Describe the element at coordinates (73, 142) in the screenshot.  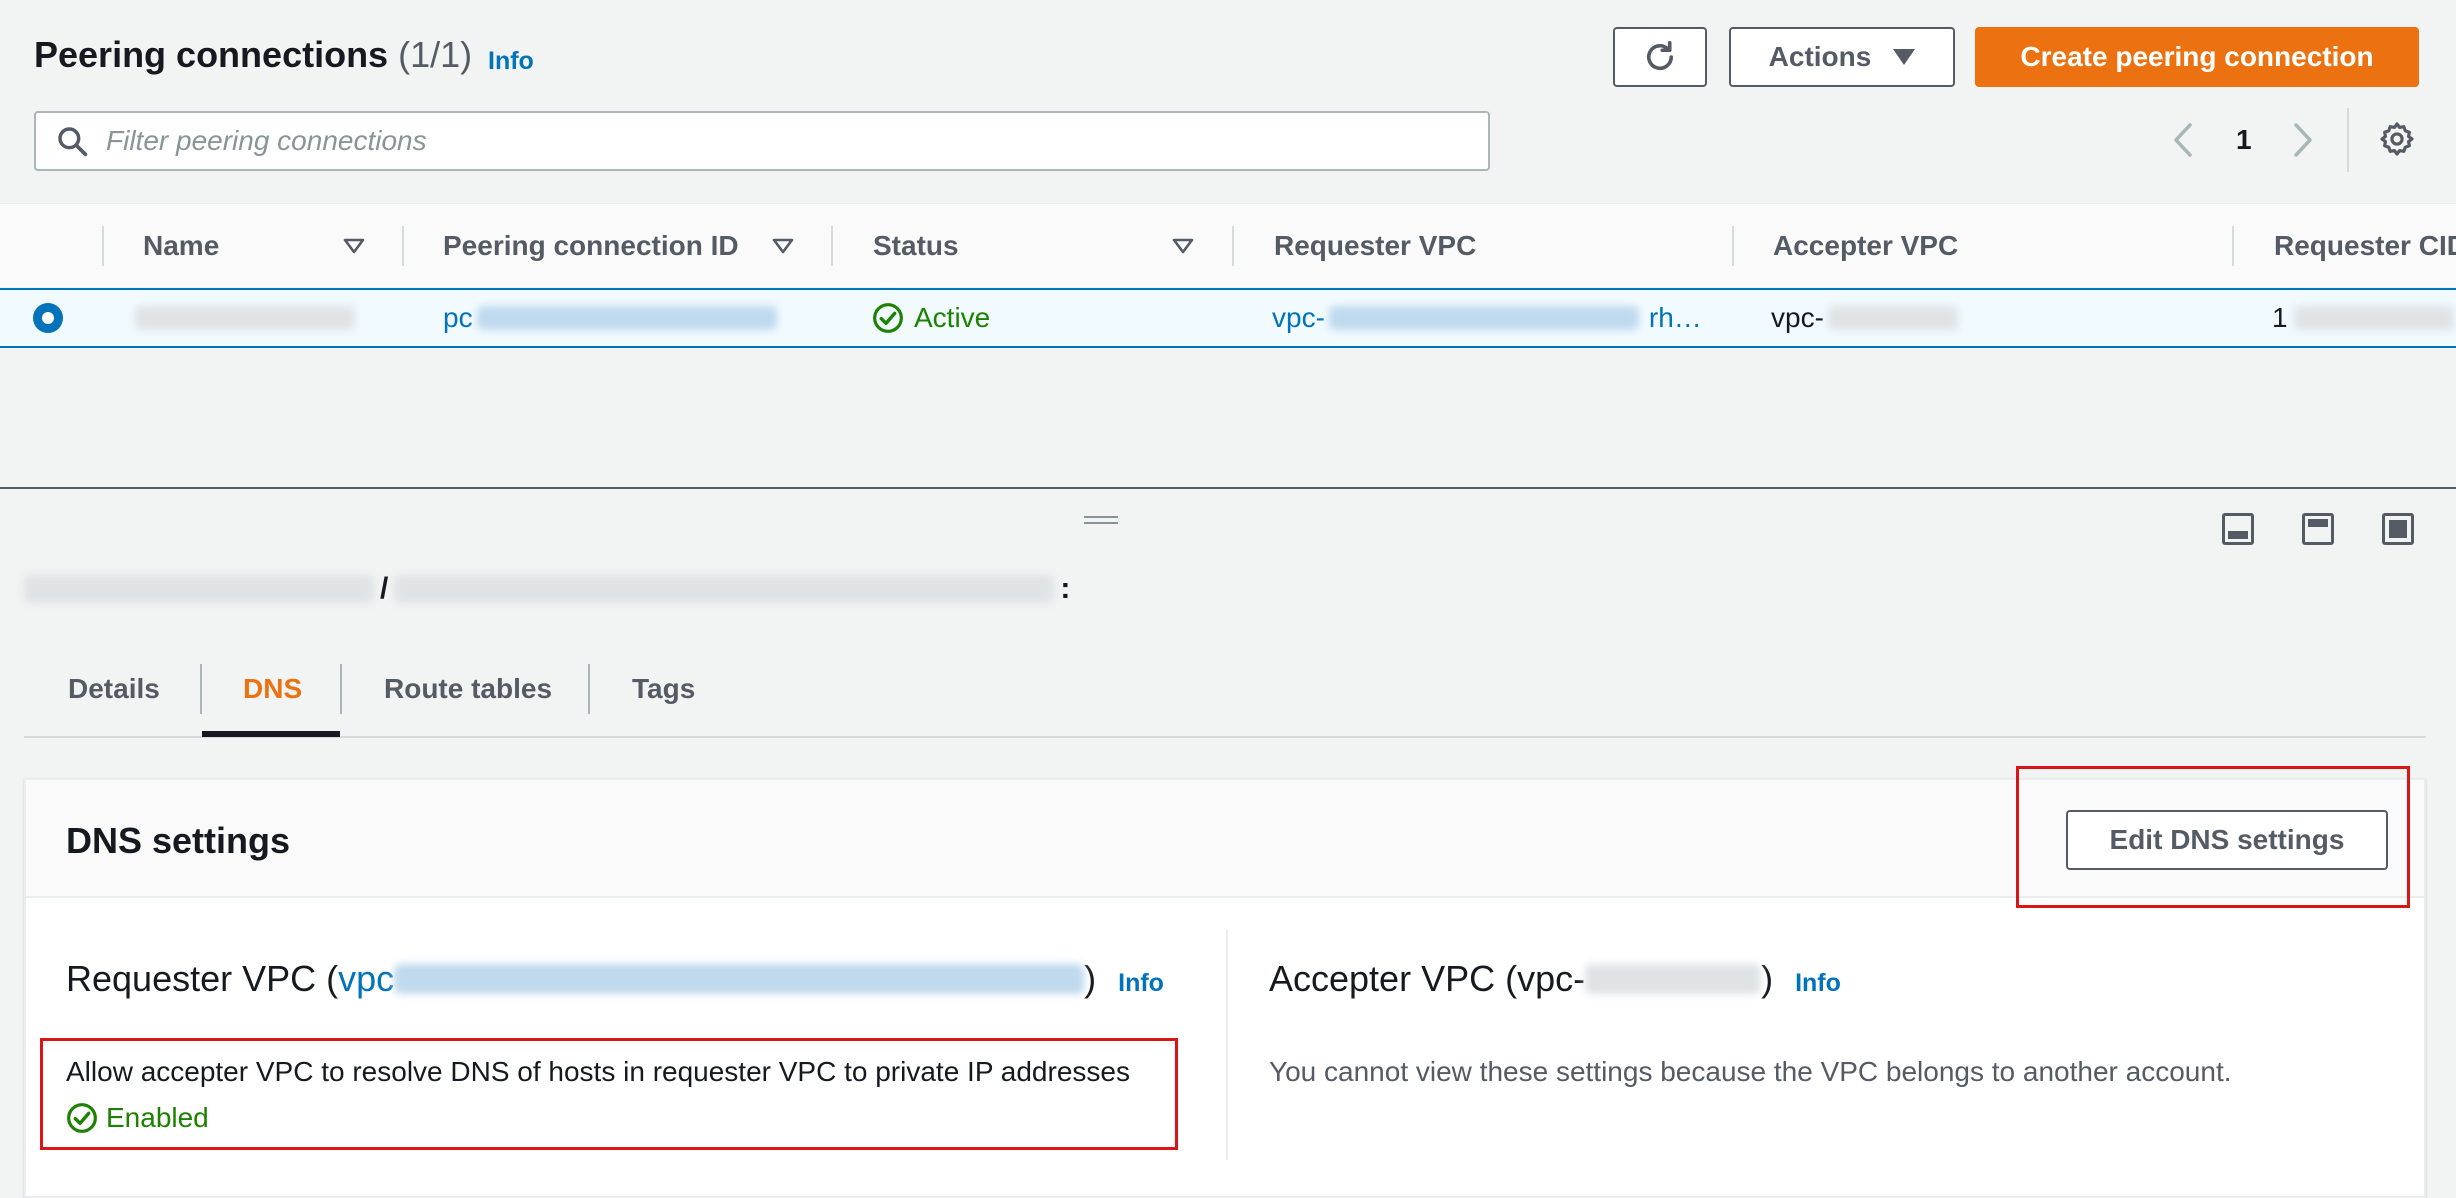
I see `search-icon` at that location.